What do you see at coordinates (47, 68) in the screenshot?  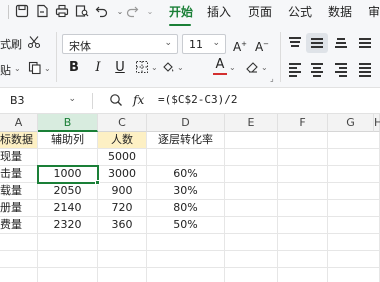 I see `copy-dropdown-chevron-icon: ⌄` at bounding box center [47, 68].